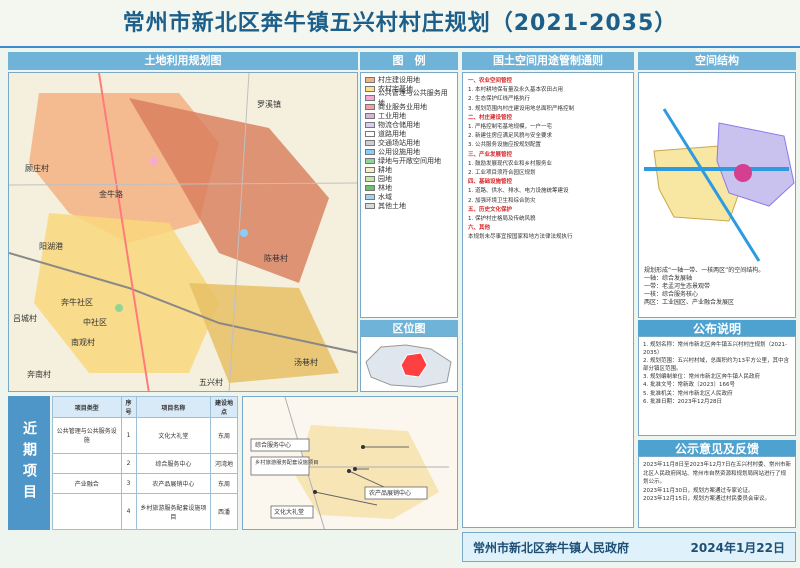 This screenshot has height=568, width=800. What do you see at coordinates (716, 365) in the screenshot?
I see `announcement-paragraph: 2. 规划范围：五兴村村域，总面积约为13平方公里，其中含部分镇区范围。` at bounding box center [716, 365].